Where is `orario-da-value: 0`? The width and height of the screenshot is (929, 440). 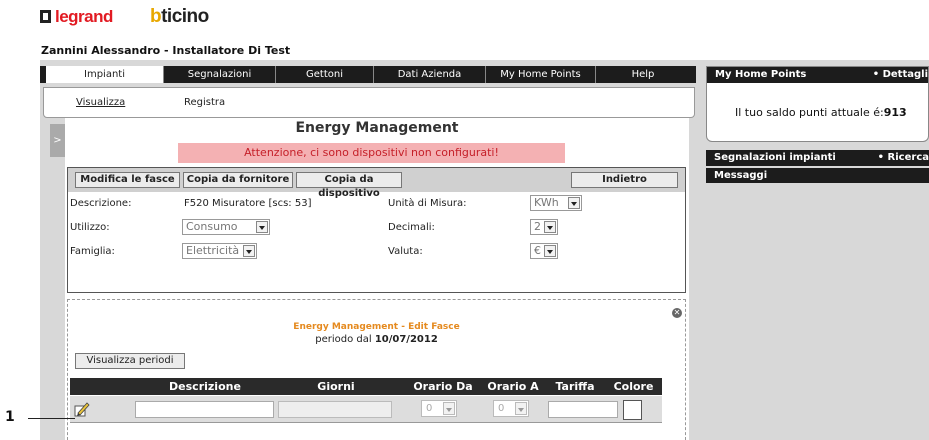 orario-da-value: 0 is located at coordinates (429, 408).